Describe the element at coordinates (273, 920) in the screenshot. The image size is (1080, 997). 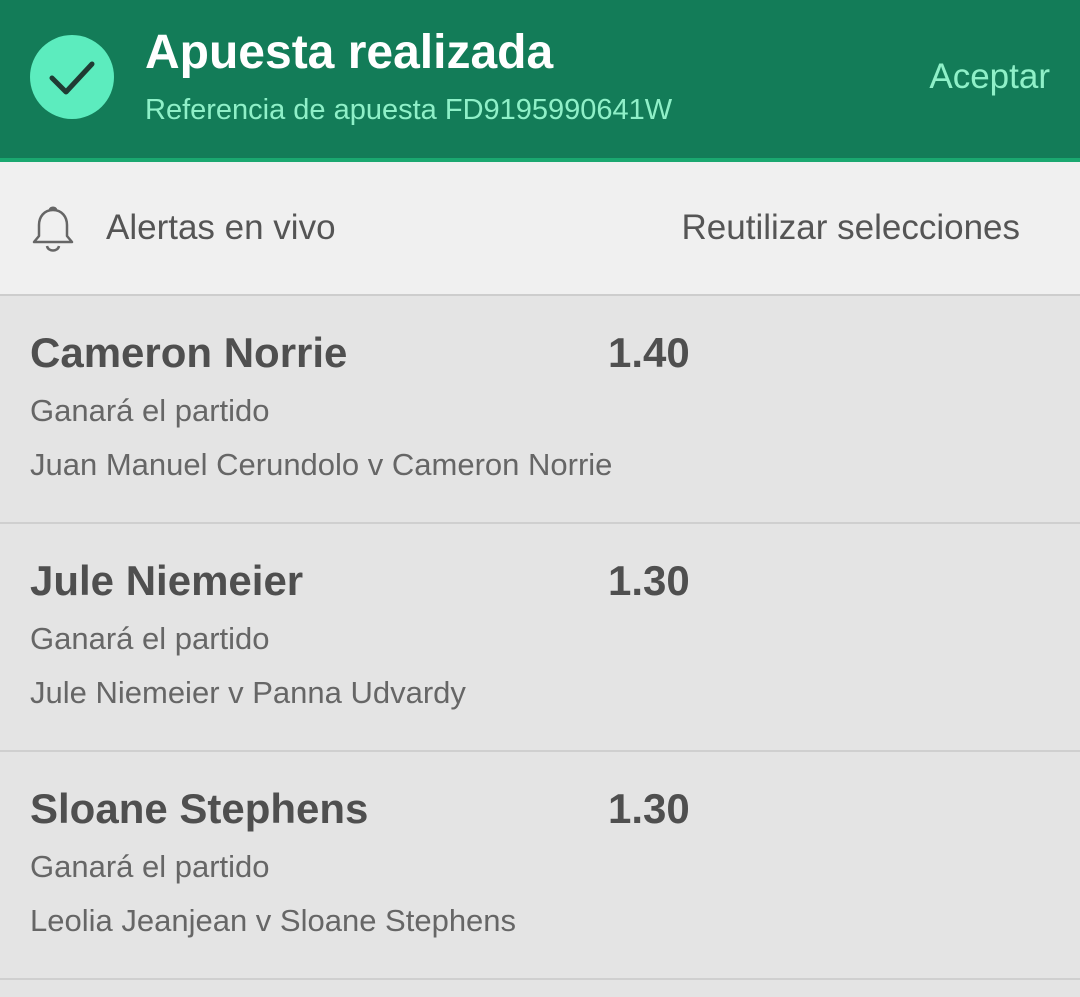
I see `selection-event: Leolia Jeanjean v Sloane Stephens` at that location.